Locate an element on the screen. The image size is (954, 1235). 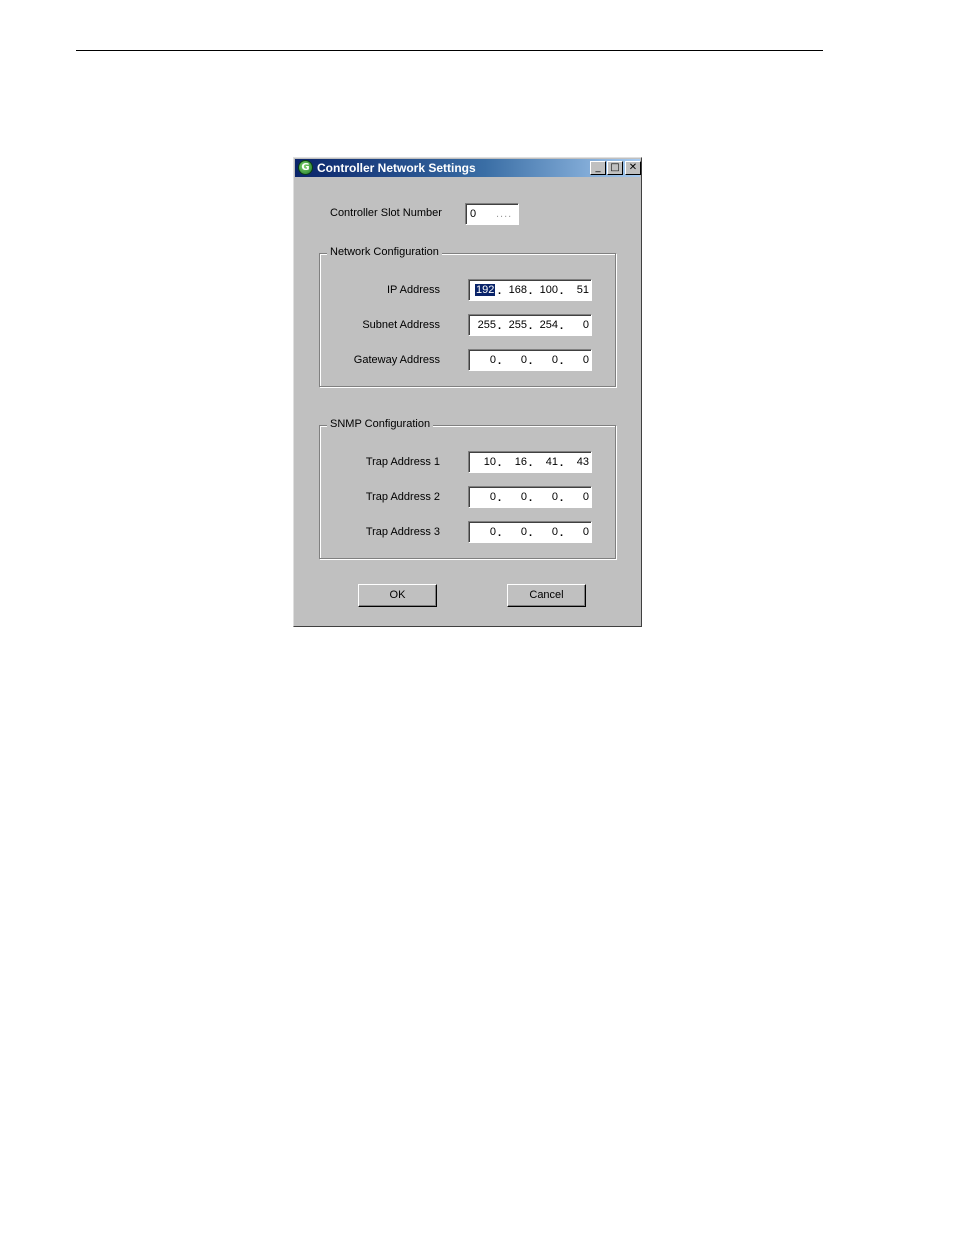
maximize-button: □ is located at coordinates (615, 168).